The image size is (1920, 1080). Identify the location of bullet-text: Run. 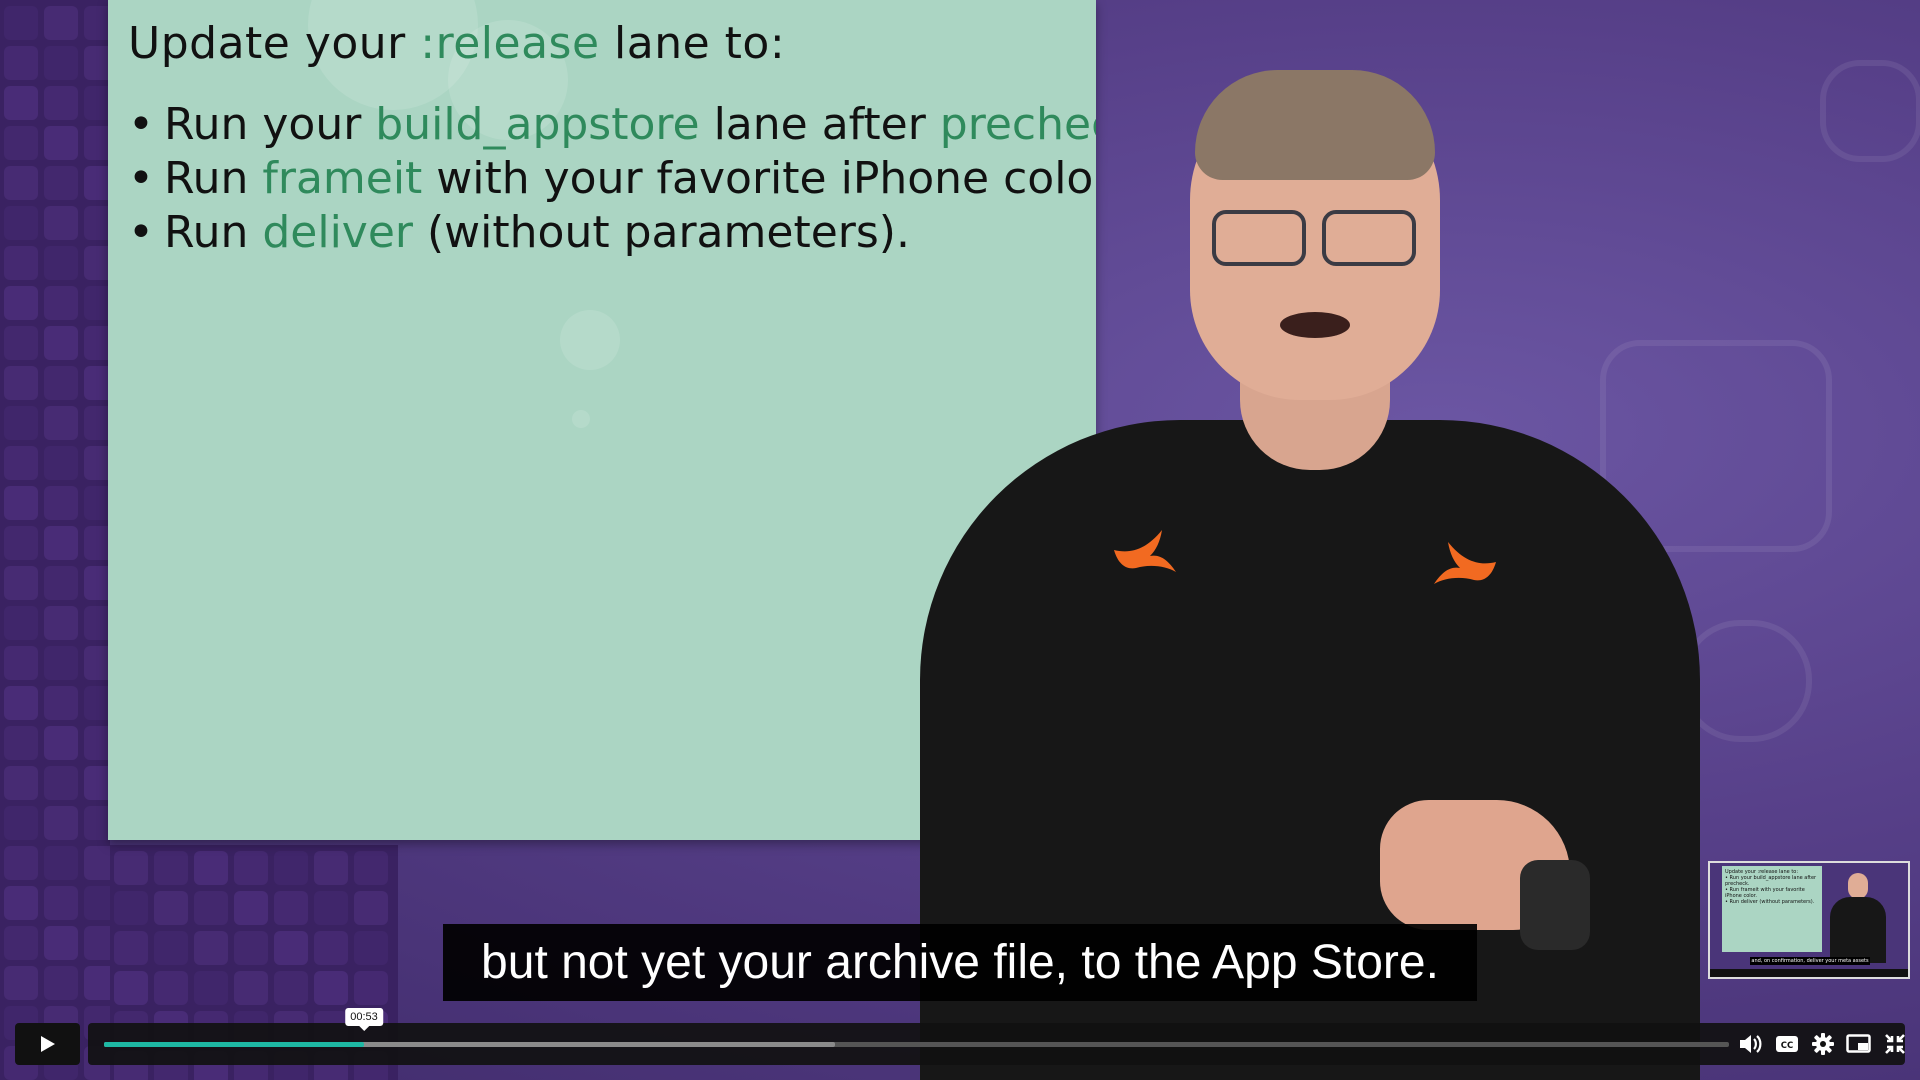
(213, 232).